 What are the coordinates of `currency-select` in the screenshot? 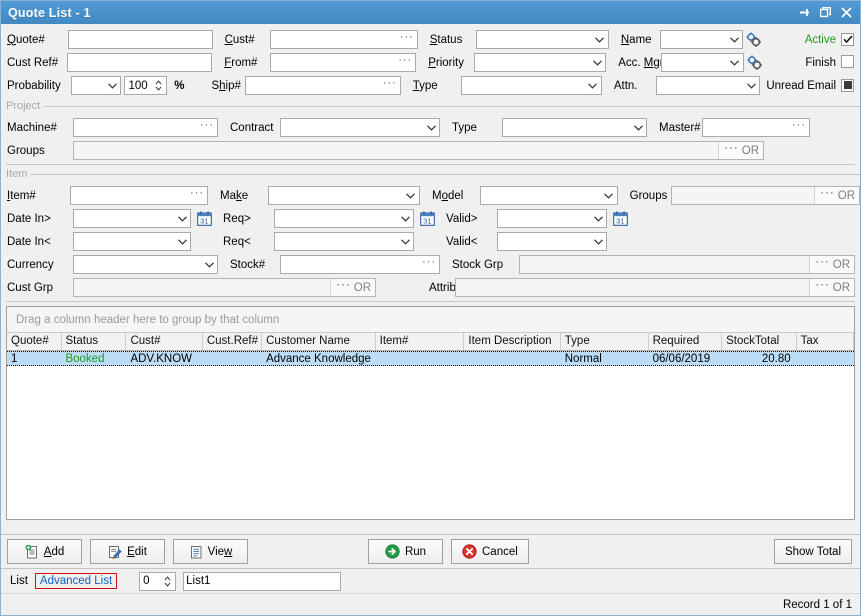 It's located at (145, 264).